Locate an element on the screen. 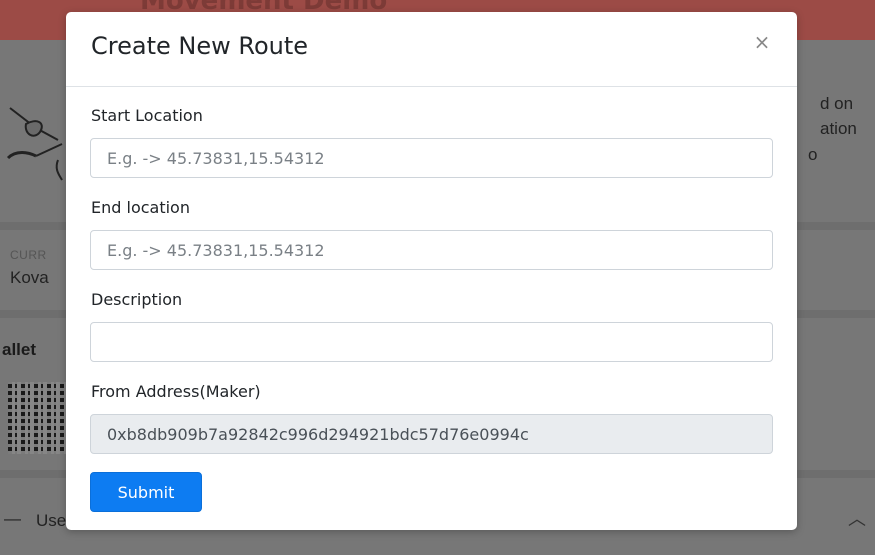  background-bottom-item: Use is located at coordinates (51, 521).